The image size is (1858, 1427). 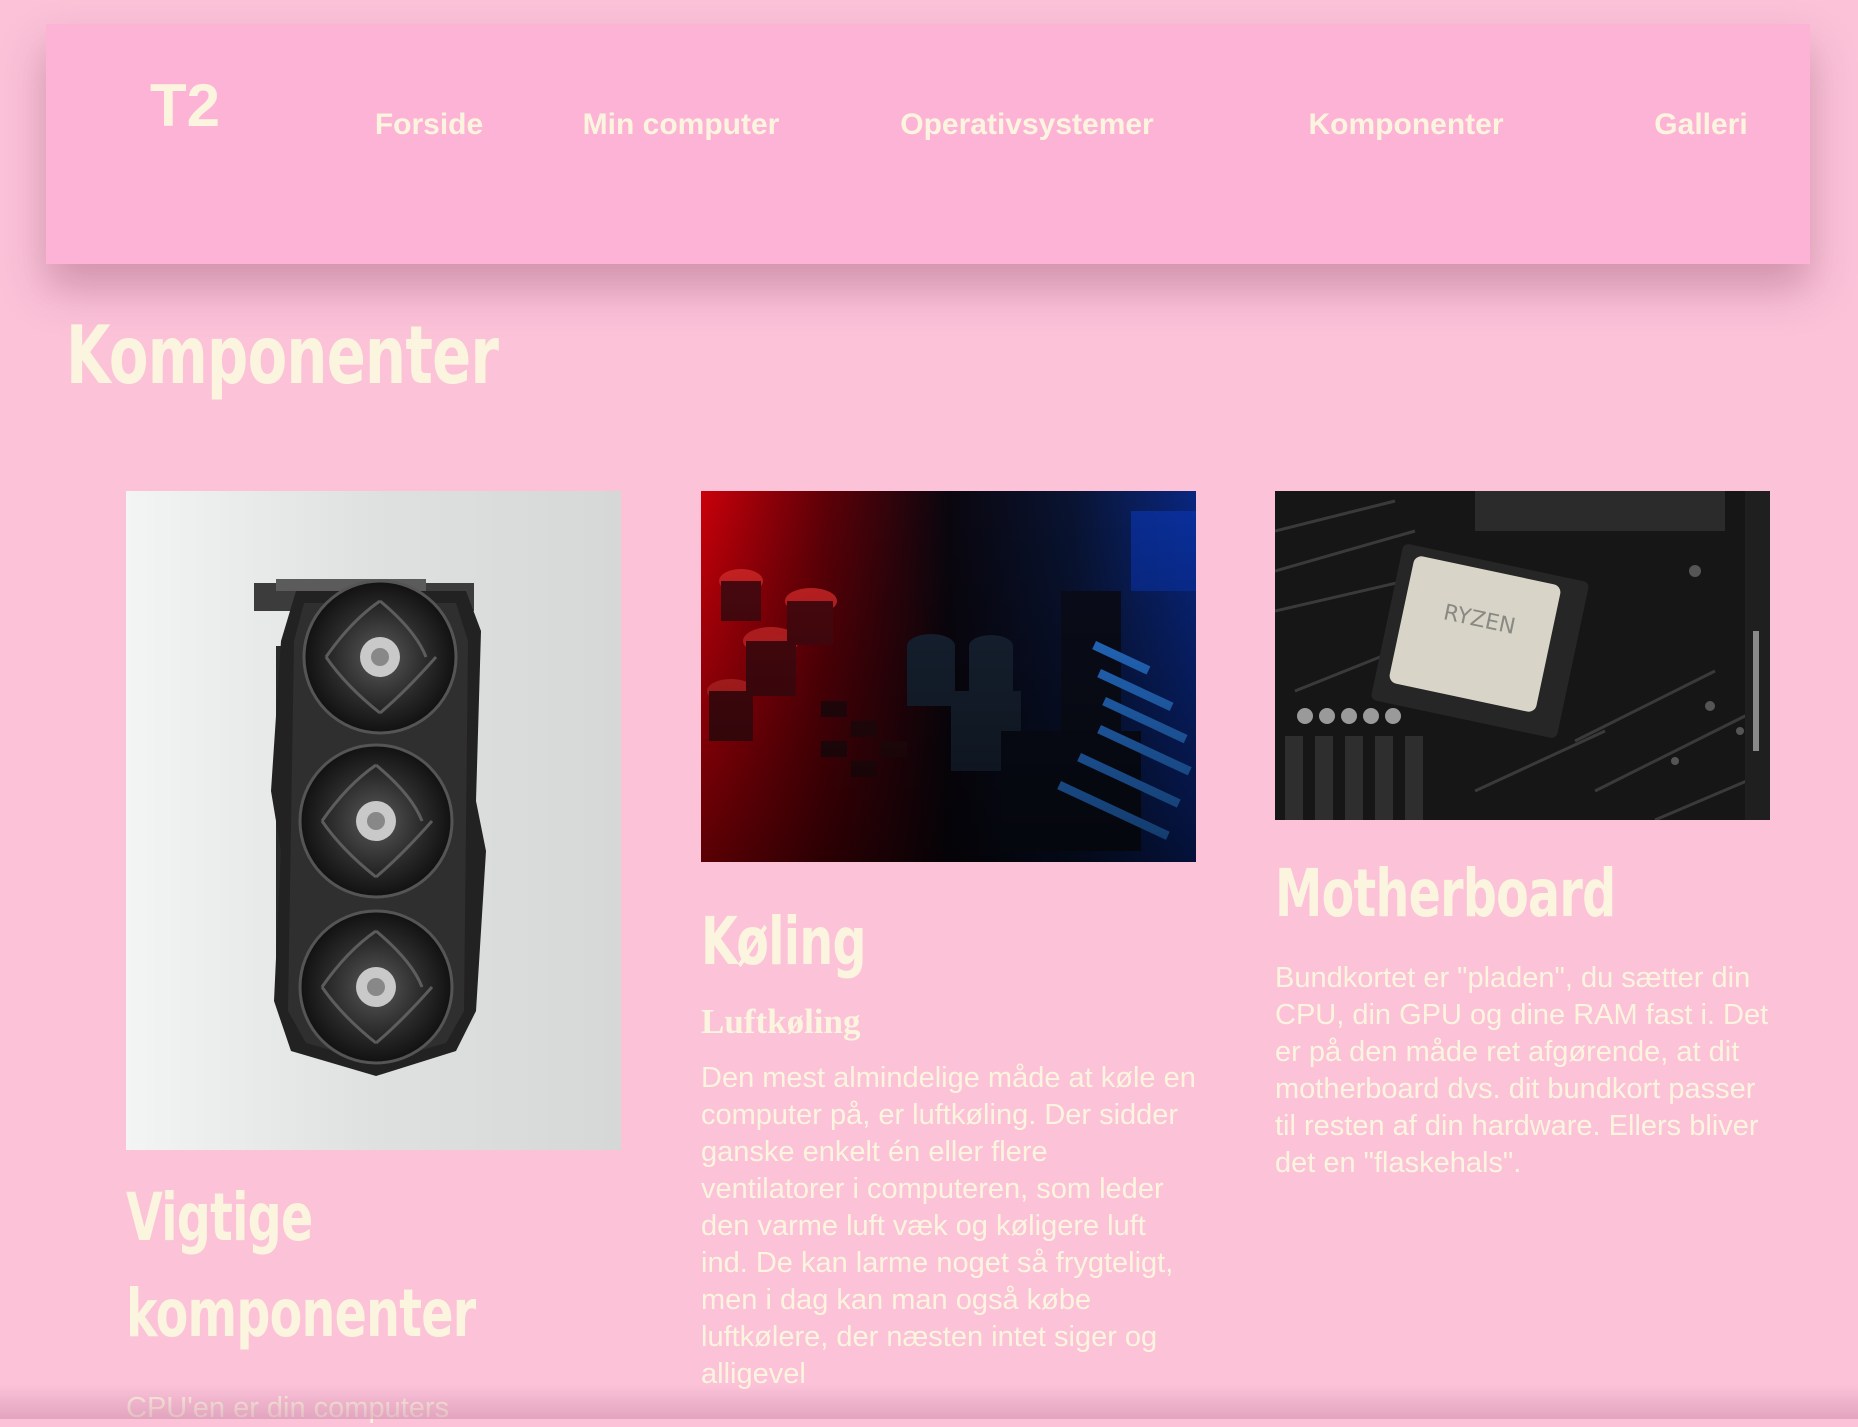 I want to click on page-title: Komponenter, so click(x=282, y=355).